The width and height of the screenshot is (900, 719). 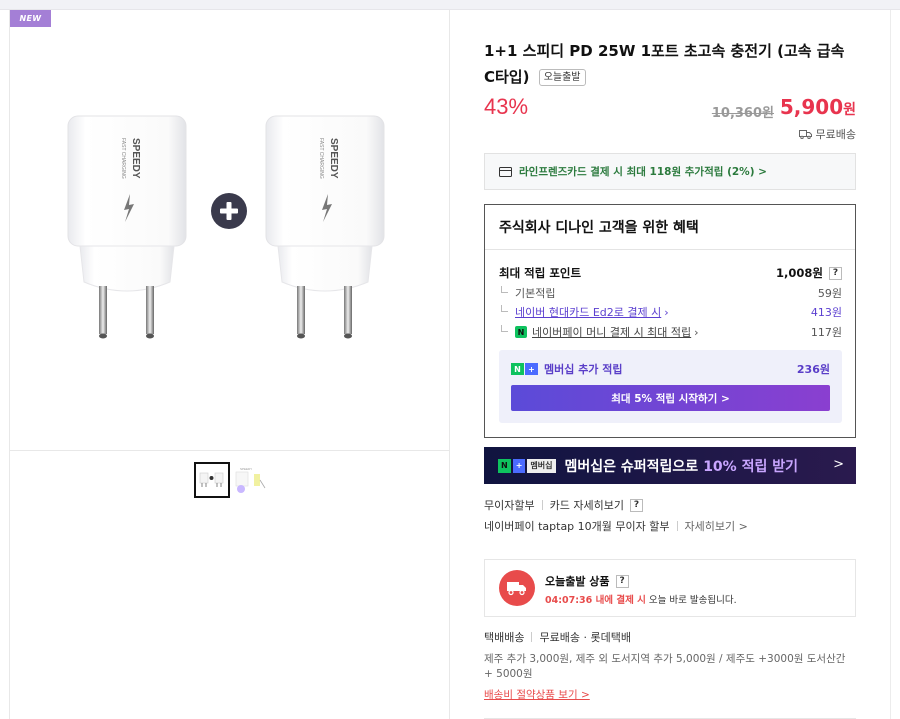 I want to click on credit-card-icon, so click(x=505, y=171).